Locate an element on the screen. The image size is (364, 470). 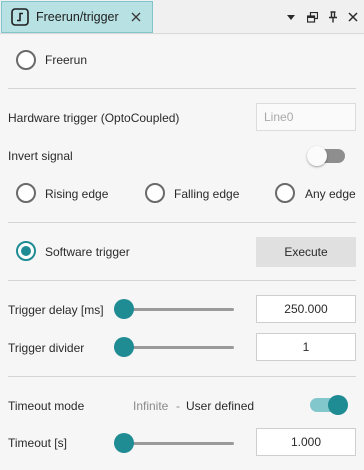
software-trigger-label: Software trigger is located at coordinates (87, 252).